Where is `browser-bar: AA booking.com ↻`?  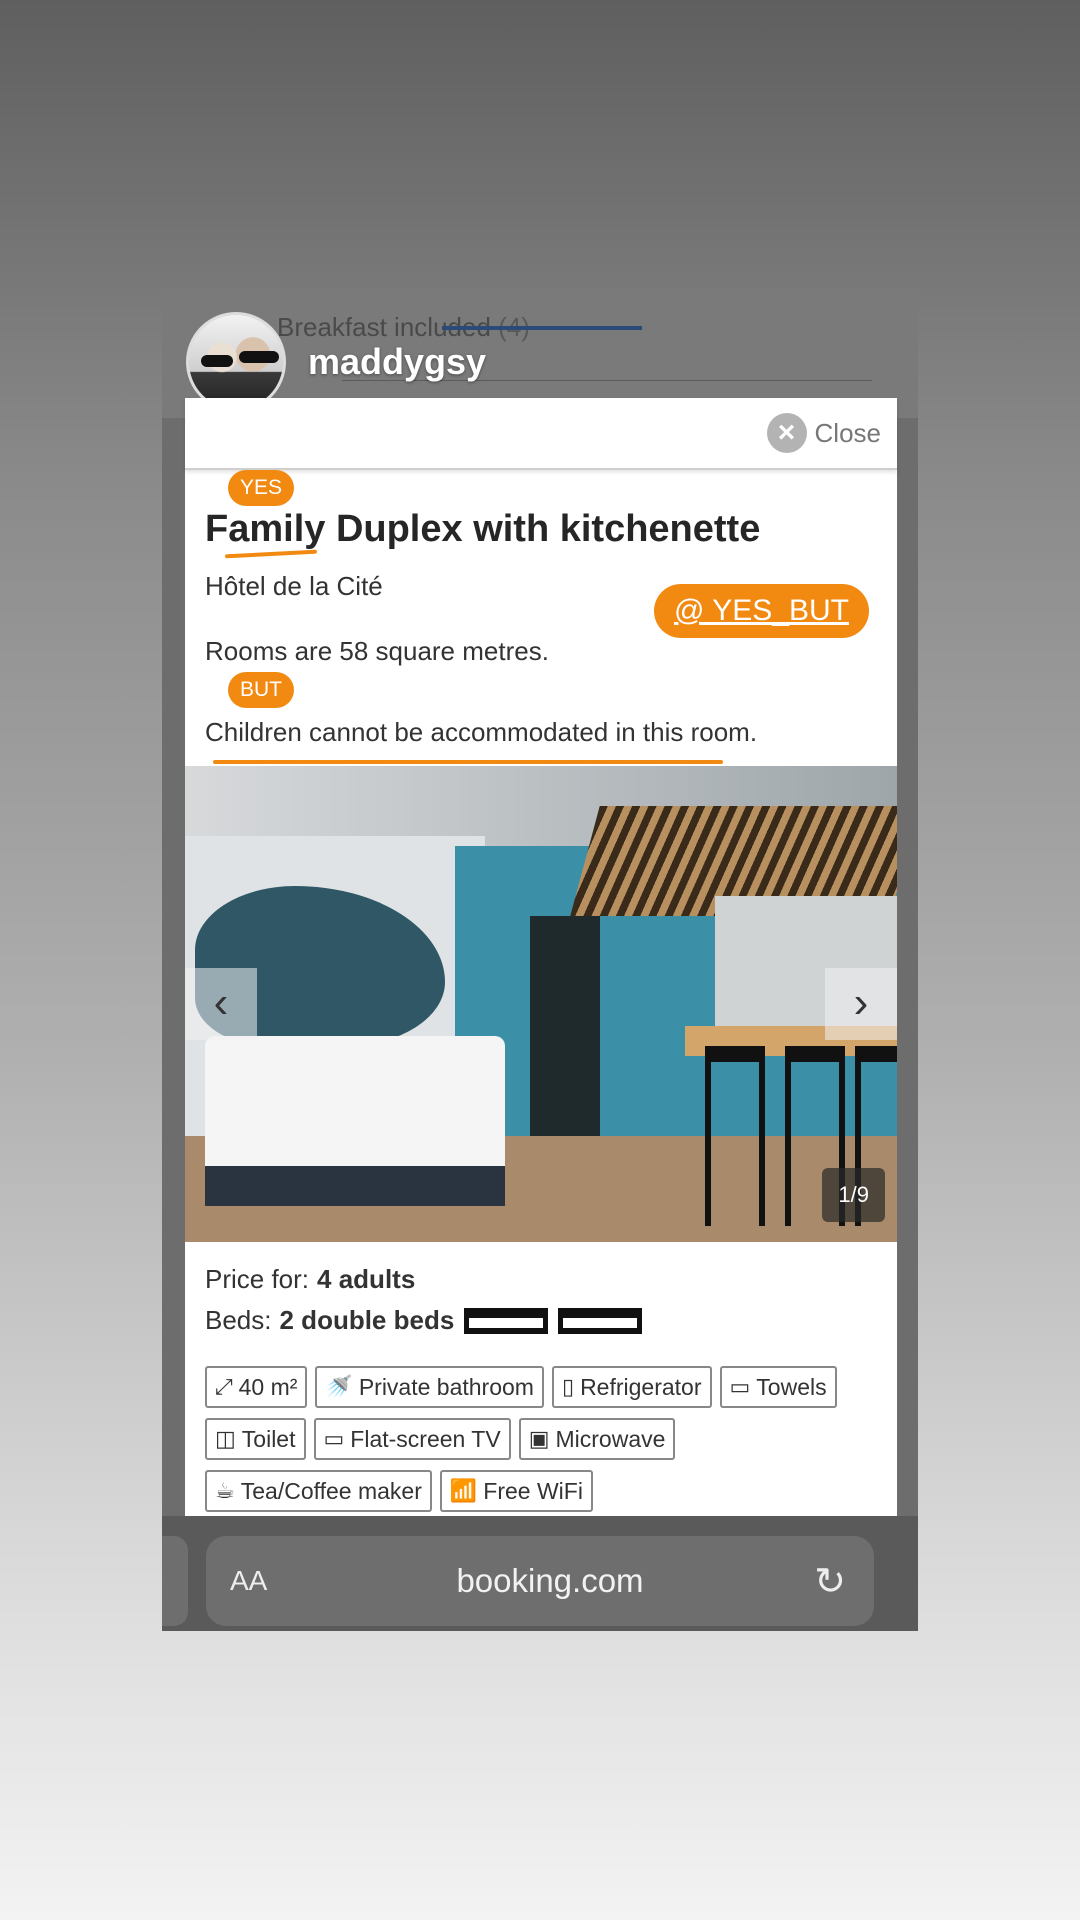 browser-bar: AA booking.com ↻ is located at coordinates (540, 1573).